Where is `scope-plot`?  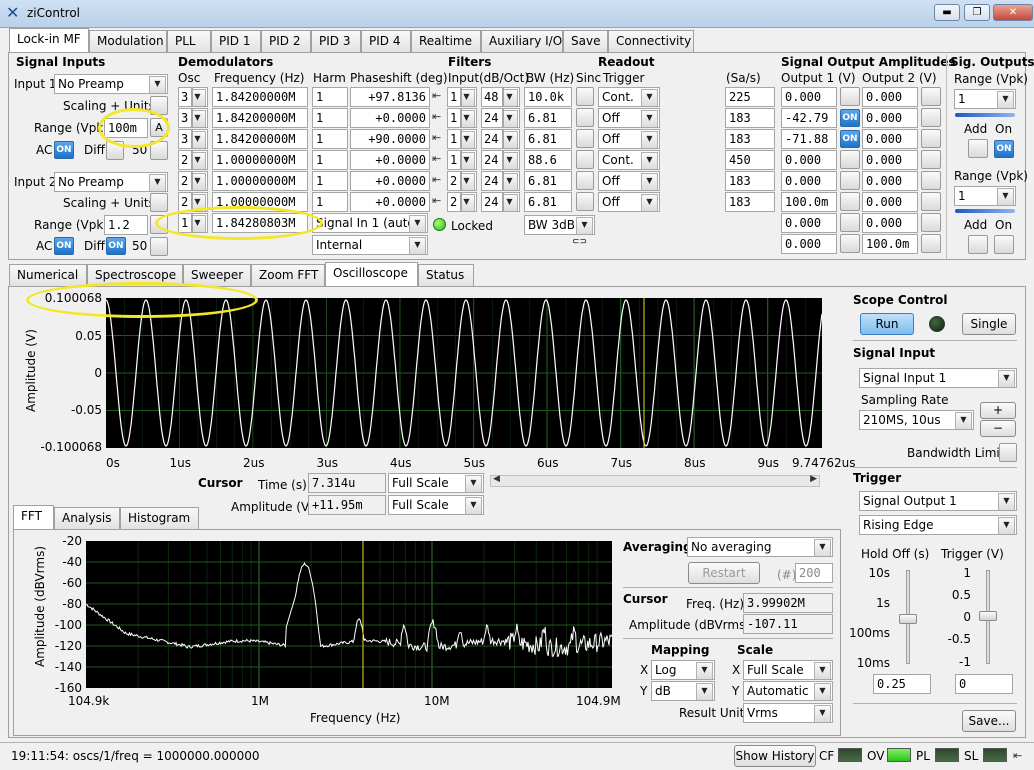
scope-plot is located at coordinates (464, 373).